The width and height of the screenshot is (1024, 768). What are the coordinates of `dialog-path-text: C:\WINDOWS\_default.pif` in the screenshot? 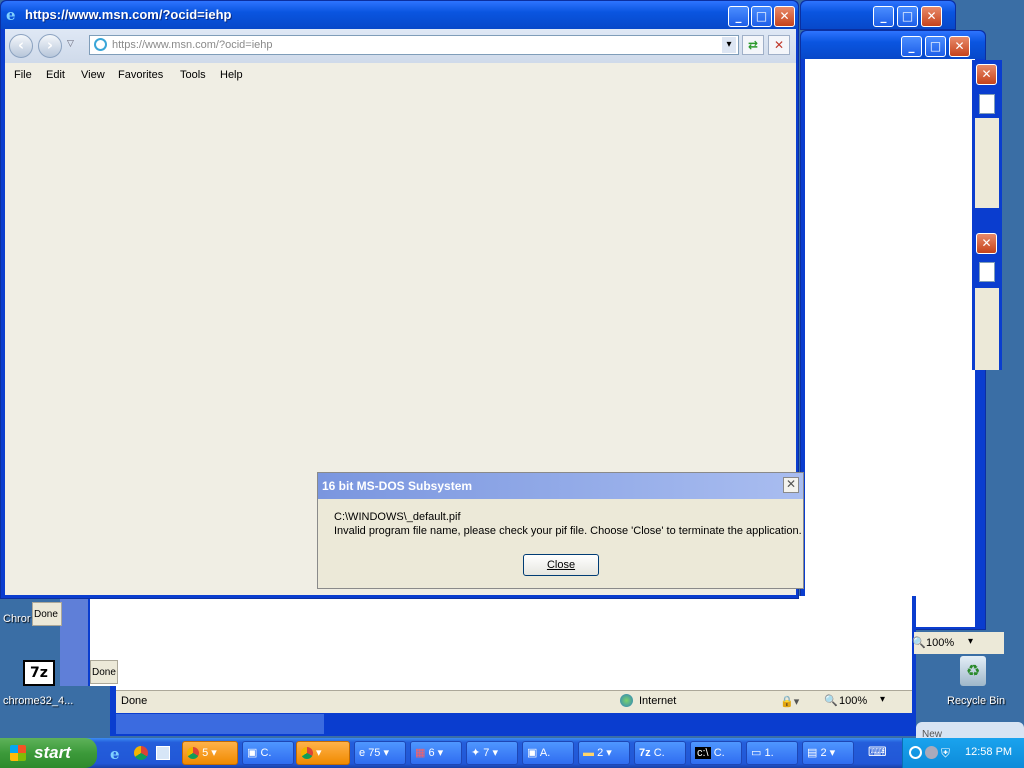 It's located at (397, 517).